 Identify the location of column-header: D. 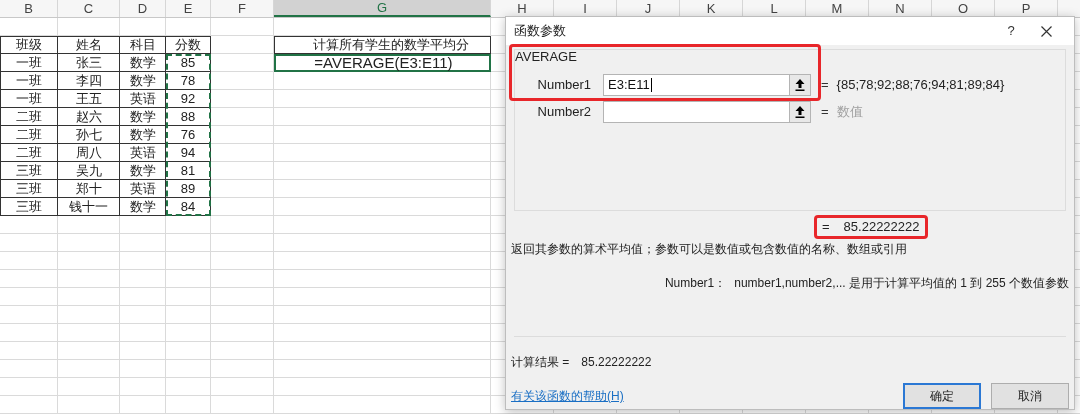
(143, 8).